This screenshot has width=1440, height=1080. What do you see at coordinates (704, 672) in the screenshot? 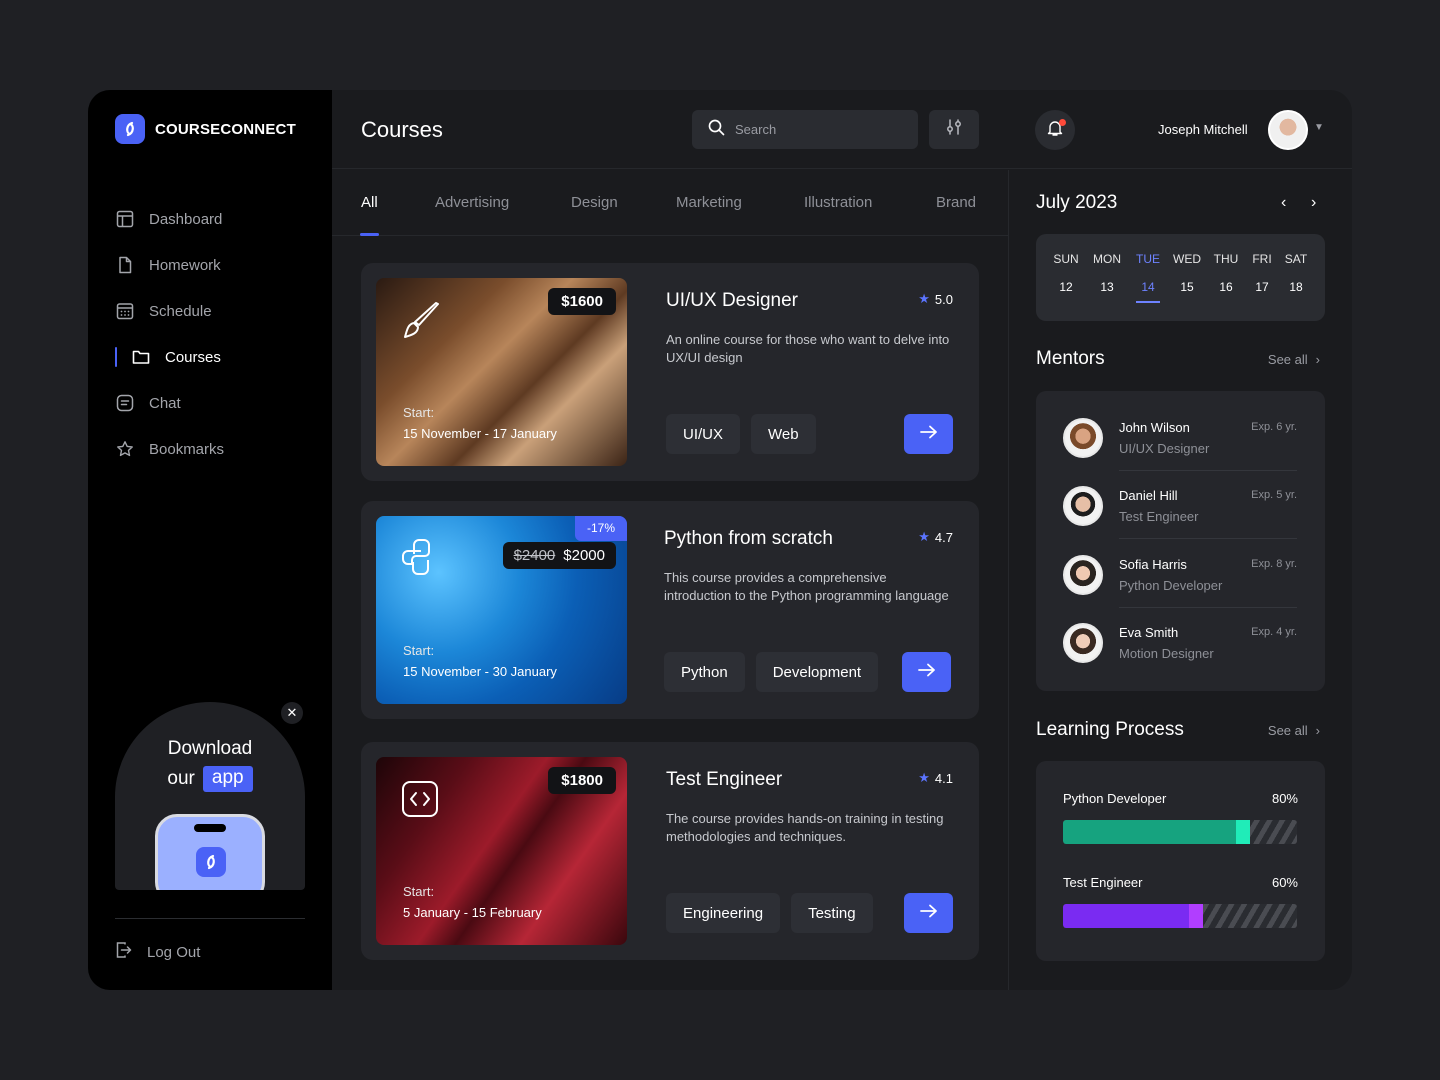
I see `tag: Python` at bounding box center [704, 672].